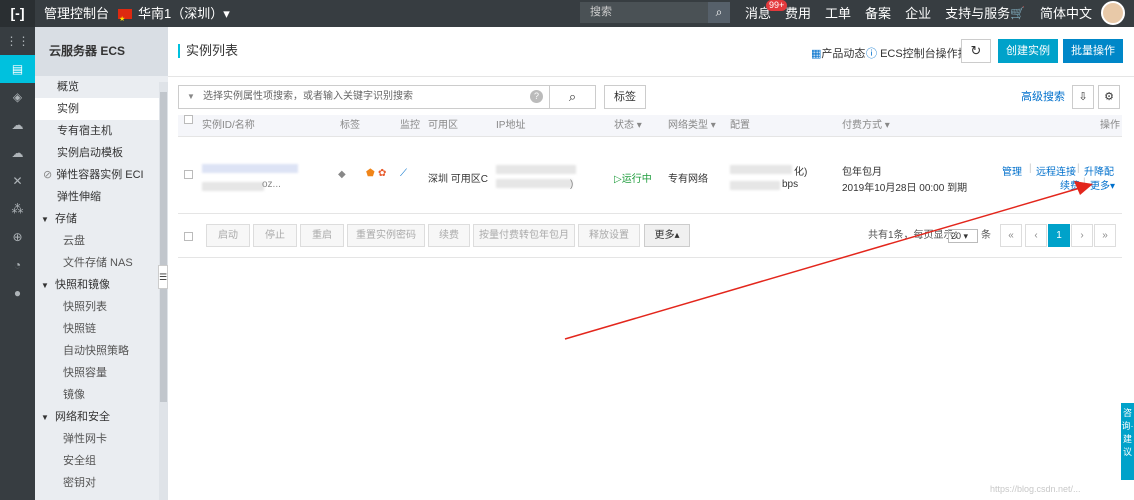  Describe the element at coordinates (188, 176) in the screenshot. I see `row-checkbox` at that location.